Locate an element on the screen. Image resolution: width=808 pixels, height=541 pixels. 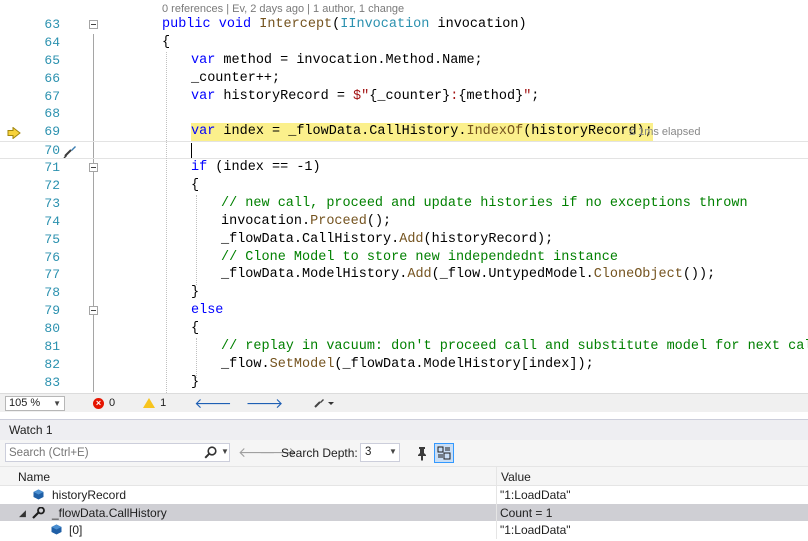
code-line: 74 invocation.Proceed(); is located at coordinates (404, 221).